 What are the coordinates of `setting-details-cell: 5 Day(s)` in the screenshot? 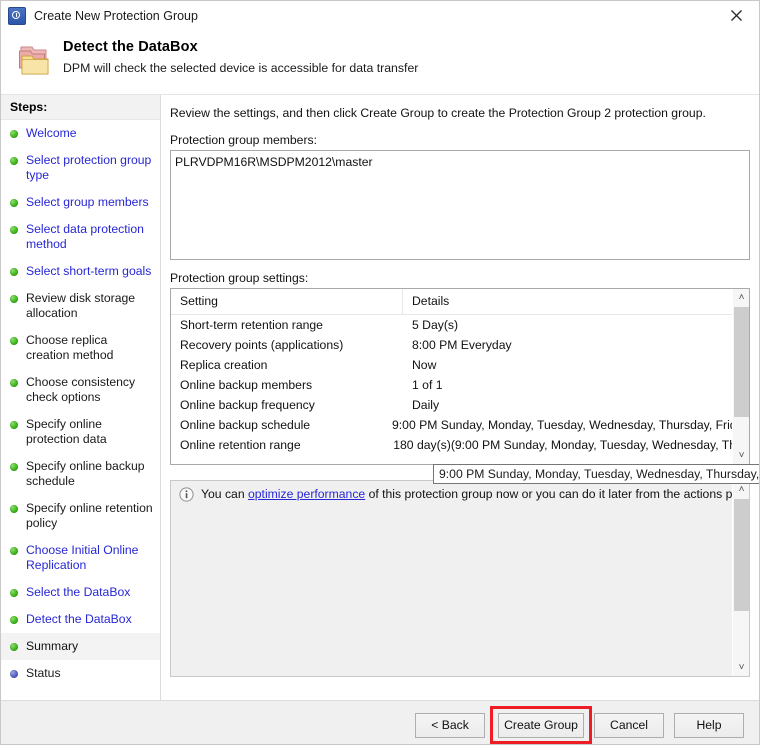 It's located at (435, 325).